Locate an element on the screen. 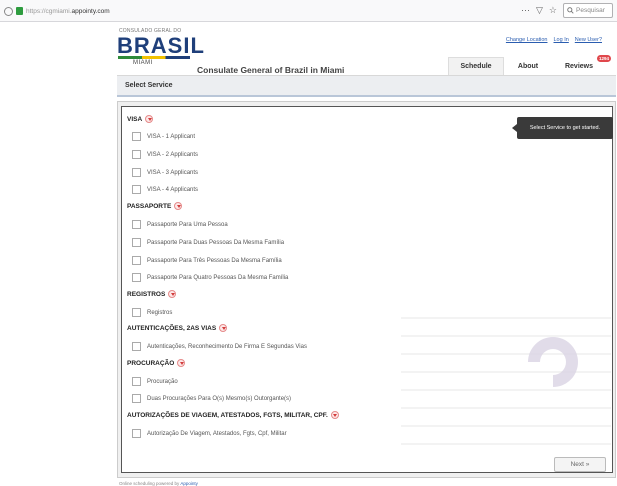 This screenshot has width=617, height=486. category-label: PASSAPORTE is located at coordinates (149, 206).